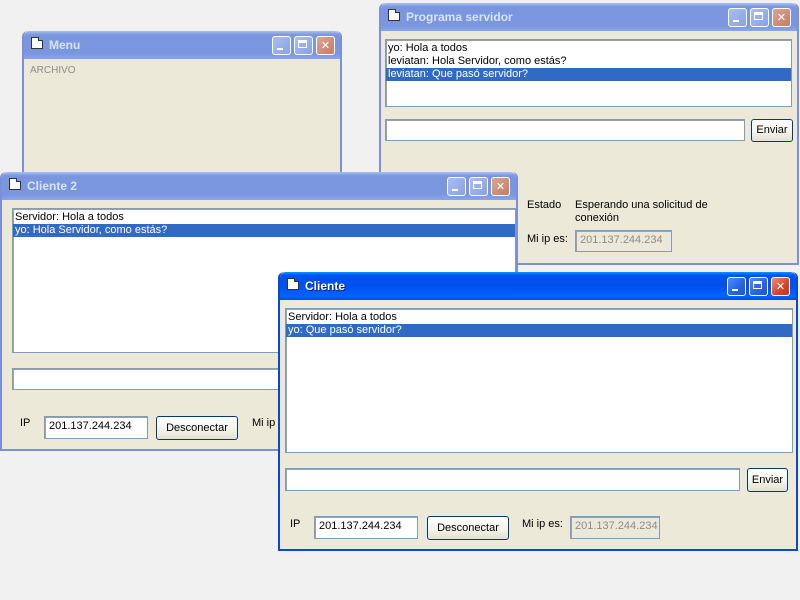 Image resolution: width=800 pixels, height=600 pixels. I want to click on client-message-input, so click(512, 479).